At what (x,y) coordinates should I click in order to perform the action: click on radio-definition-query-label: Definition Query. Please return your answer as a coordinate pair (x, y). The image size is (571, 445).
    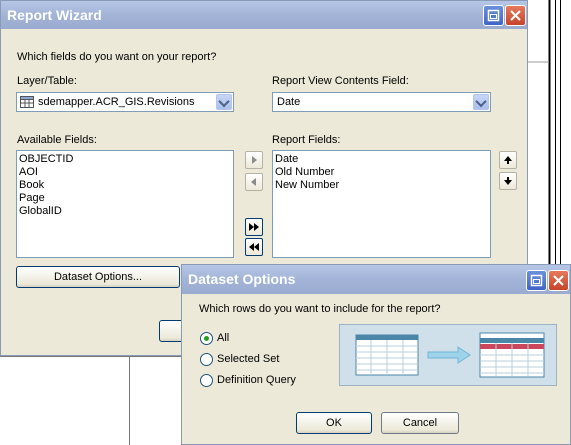
    Looking at the image, I should click on (256, 380).